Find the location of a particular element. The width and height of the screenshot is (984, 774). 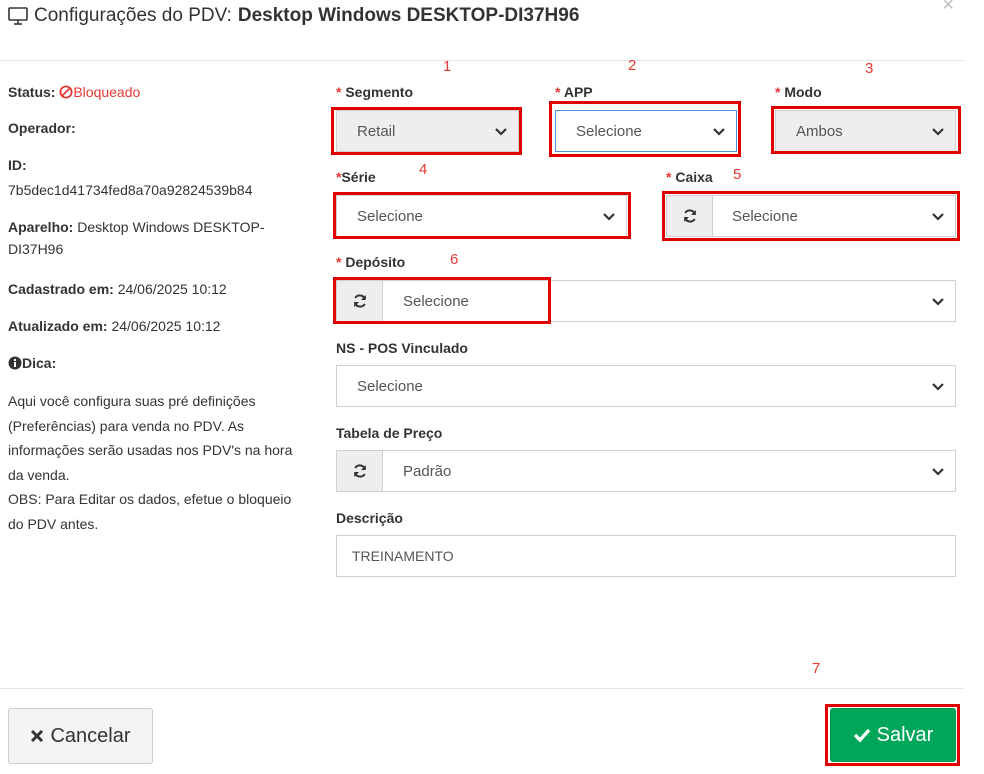

save-label: Salvar is located at coordinates (905, 734).